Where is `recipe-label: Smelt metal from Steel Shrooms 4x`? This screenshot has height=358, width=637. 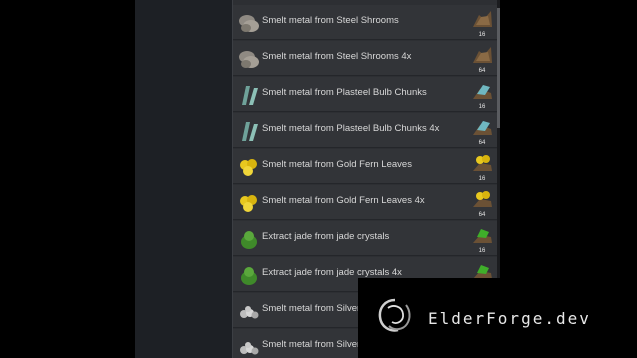
recipe-label: Smelt metal from Steel Shrooms 4x is located at coordinates (337, 56).